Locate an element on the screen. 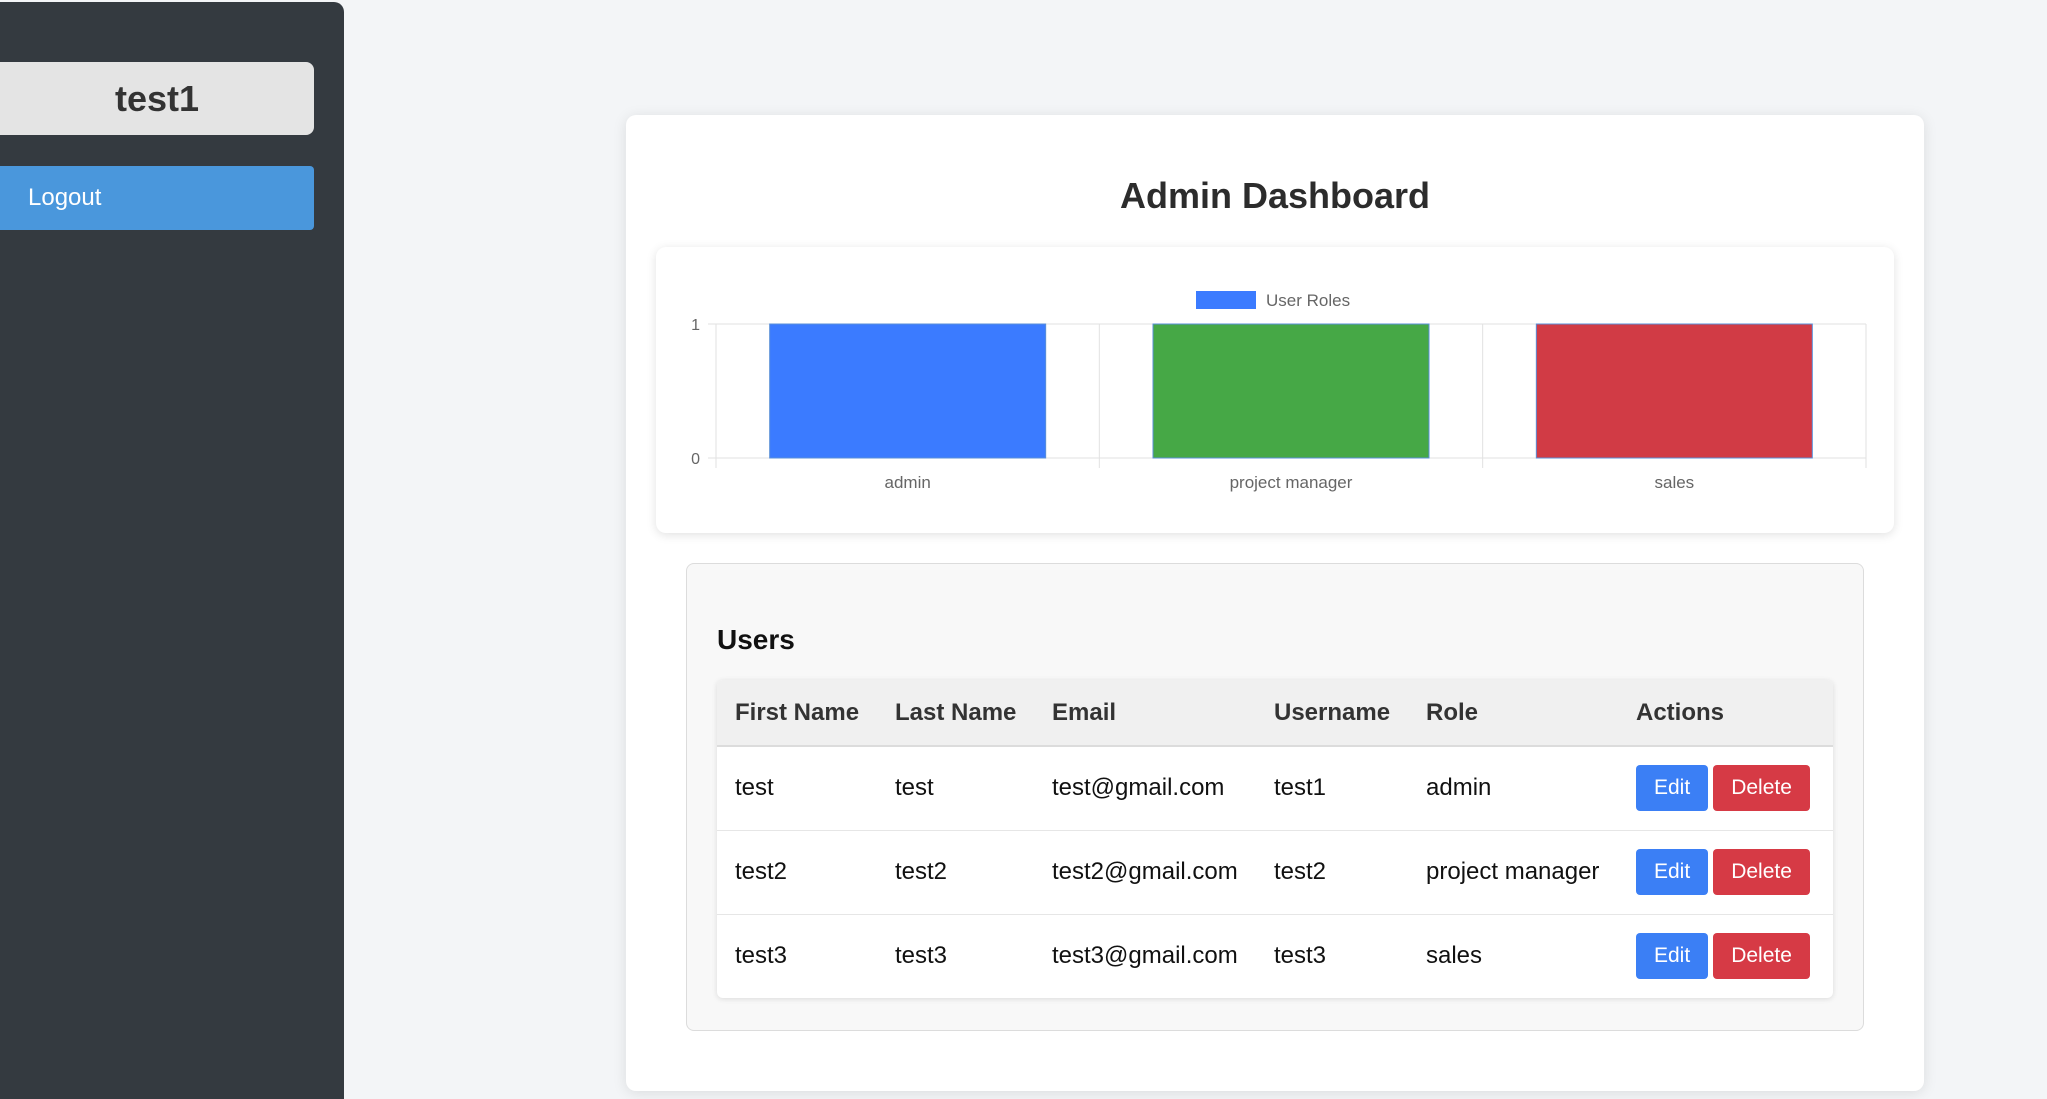  sidebar-username: test1 is located at coordinates (157, 98).